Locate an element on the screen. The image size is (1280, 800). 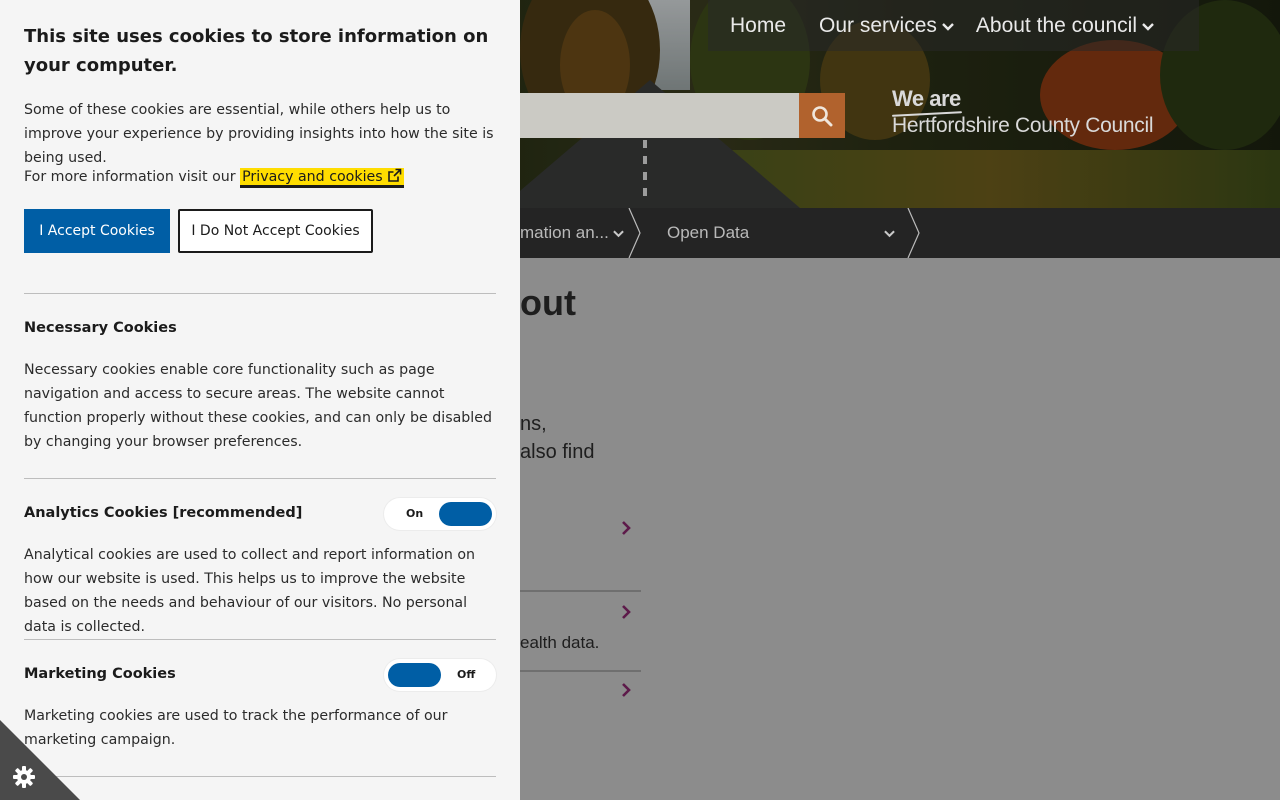
council-logo: We are Hertfordshire County Council is located at coordinates (1022, 112).